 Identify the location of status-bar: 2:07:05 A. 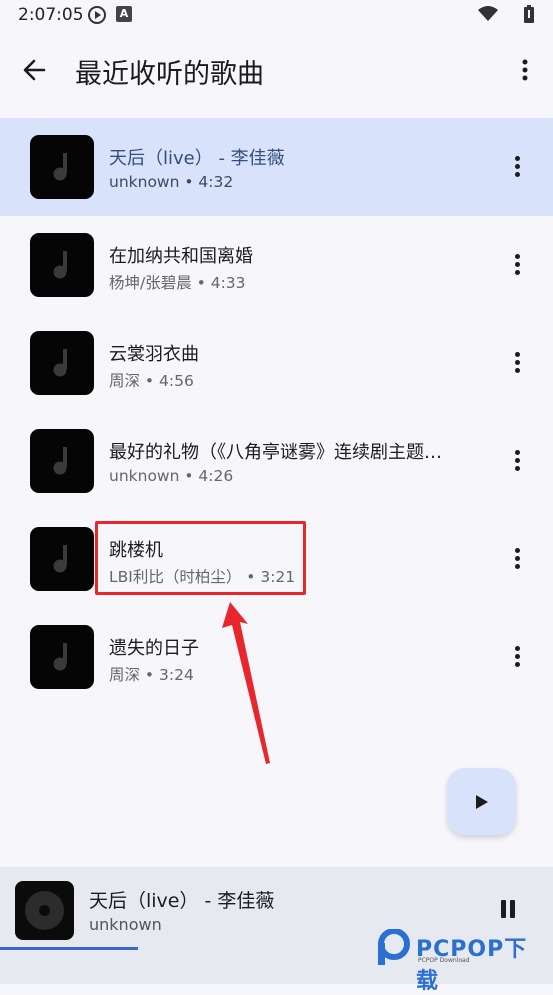
(276, 15).